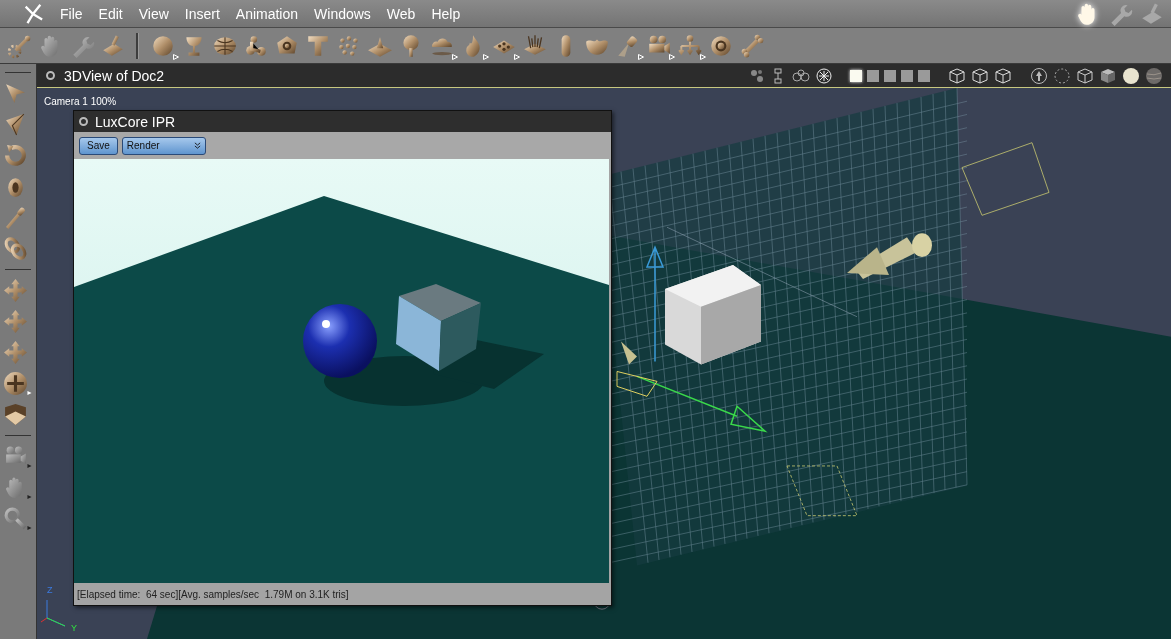 The height and width of the screenshot is (639, 1171). Describe the element at coordinates (15, 93) in the screenshot. I see `pointer-arrow-icon` at that location.